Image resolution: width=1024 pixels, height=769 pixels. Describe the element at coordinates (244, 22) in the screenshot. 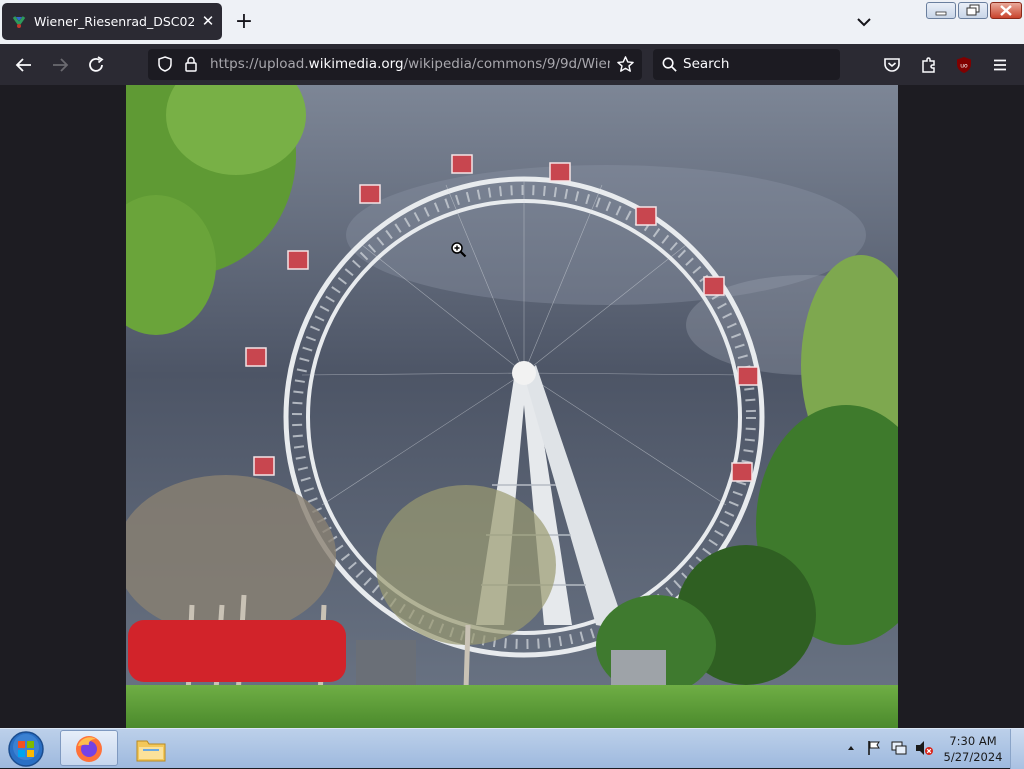

I see `new-tab-icon: +` at that location.